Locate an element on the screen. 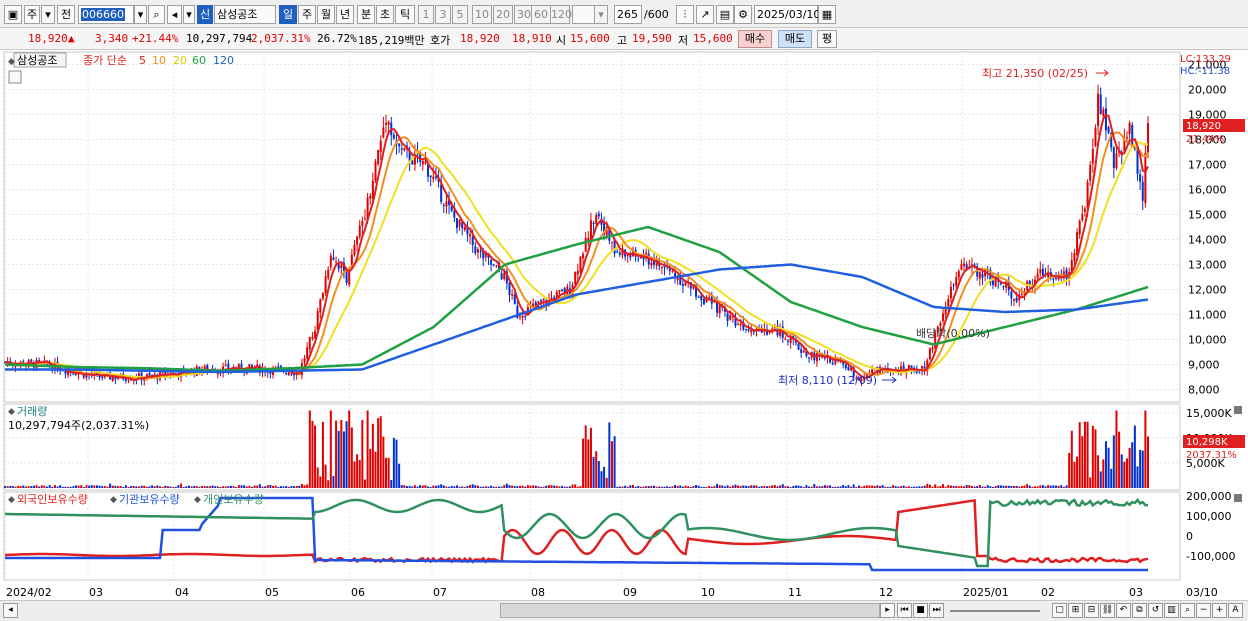 The height and width of the screenshot is (621, 1248). scroll-right-icon: ▸ is located at coordinates (887, 610).